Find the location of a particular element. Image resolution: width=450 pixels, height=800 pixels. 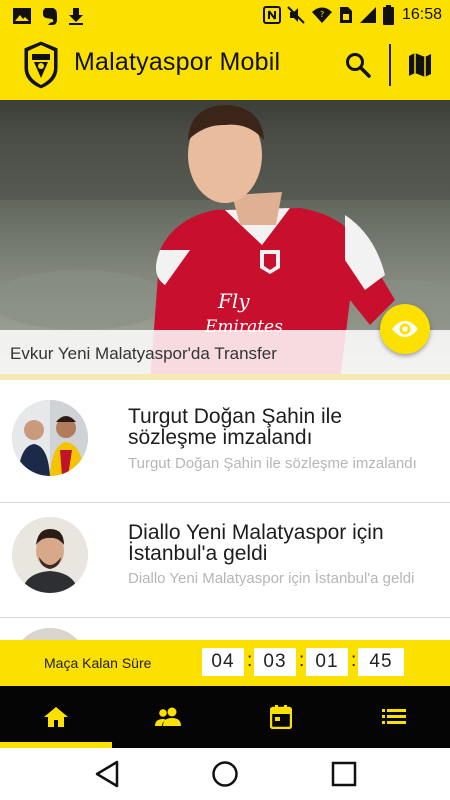

view-button is located at coordinates (405, 329).